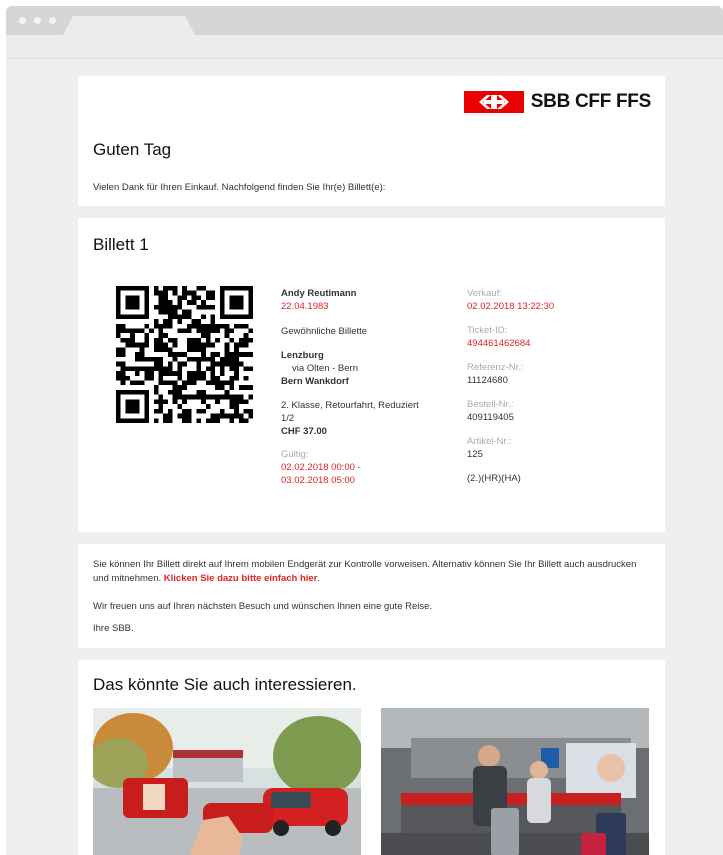 Image resolution: width=723 pixels, height=855 pixels. What do you see at coordinates (484, 293) in the screenshot?
I see `sale-label: Verkauf:` at bounding box center [484, 293].